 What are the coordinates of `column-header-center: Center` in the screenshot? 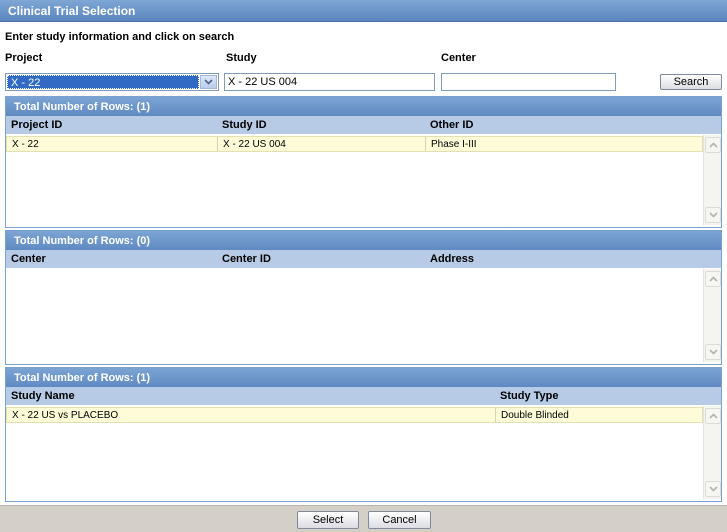 It's located at (28, 259).